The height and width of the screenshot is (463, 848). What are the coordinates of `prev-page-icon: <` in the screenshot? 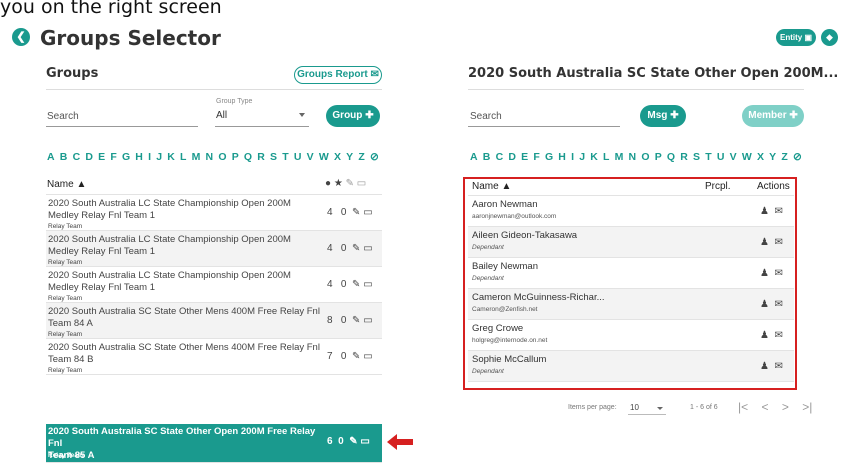 It's located at (764, 407).